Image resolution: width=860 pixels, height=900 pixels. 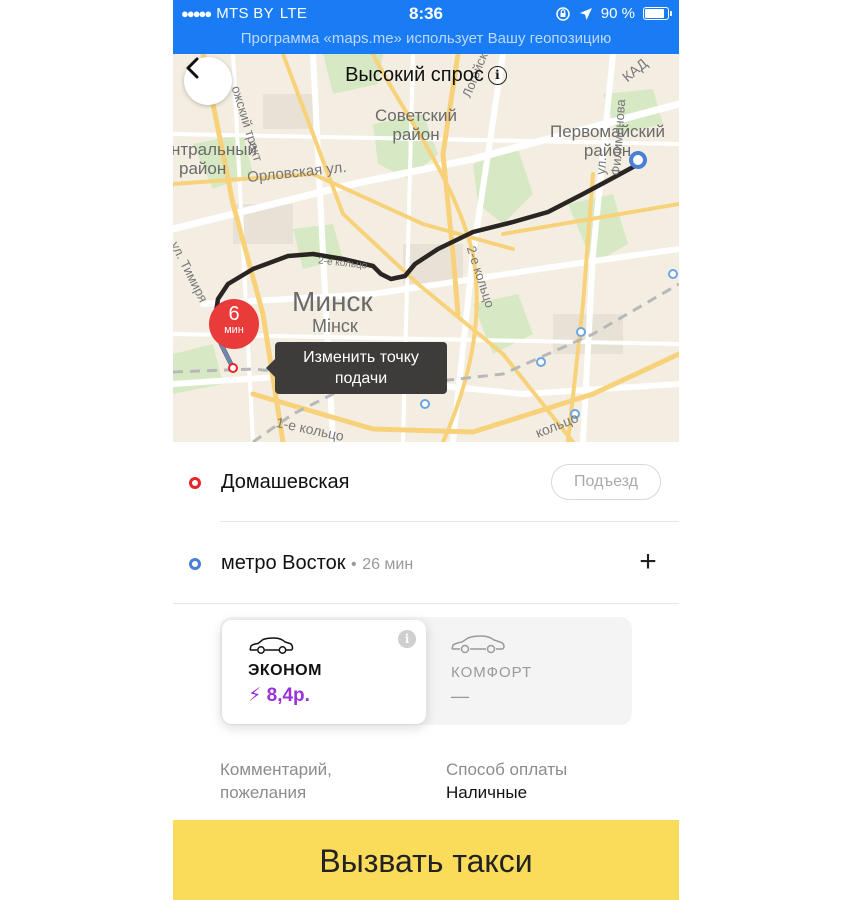 I want to click on destination-address: метро Восток, so click(x=283, y=563).